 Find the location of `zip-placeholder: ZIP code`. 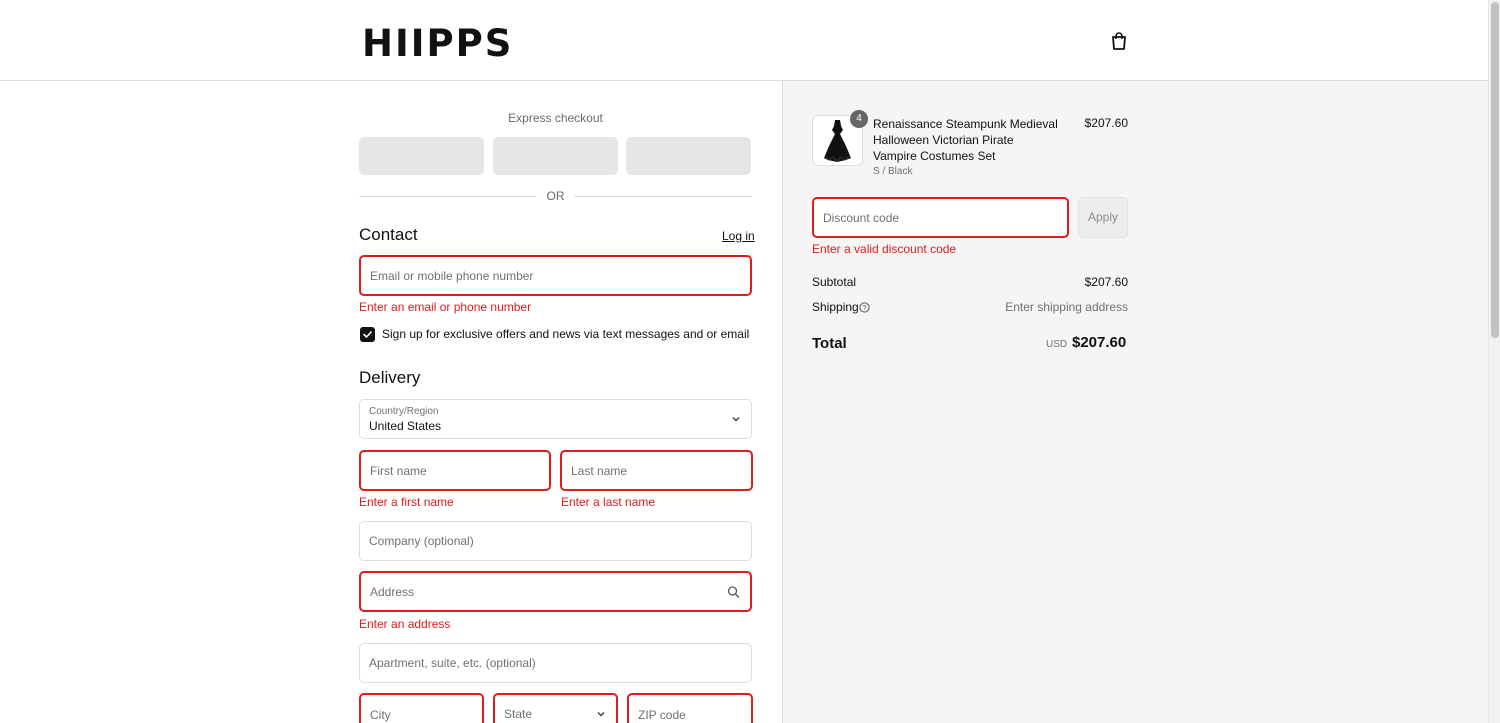

zip-placeholder: ZIP code is located at coordinates (662, 715).